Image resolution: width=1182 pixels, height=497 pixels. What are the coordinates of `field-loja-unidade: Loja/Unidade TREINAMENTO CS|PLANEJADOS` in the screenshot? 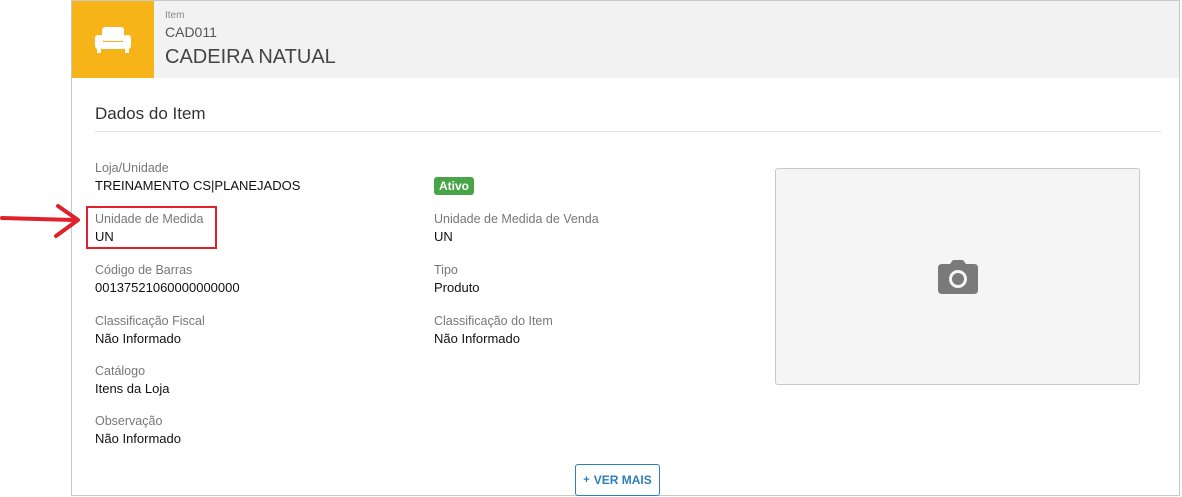 It's located at (197, 178).